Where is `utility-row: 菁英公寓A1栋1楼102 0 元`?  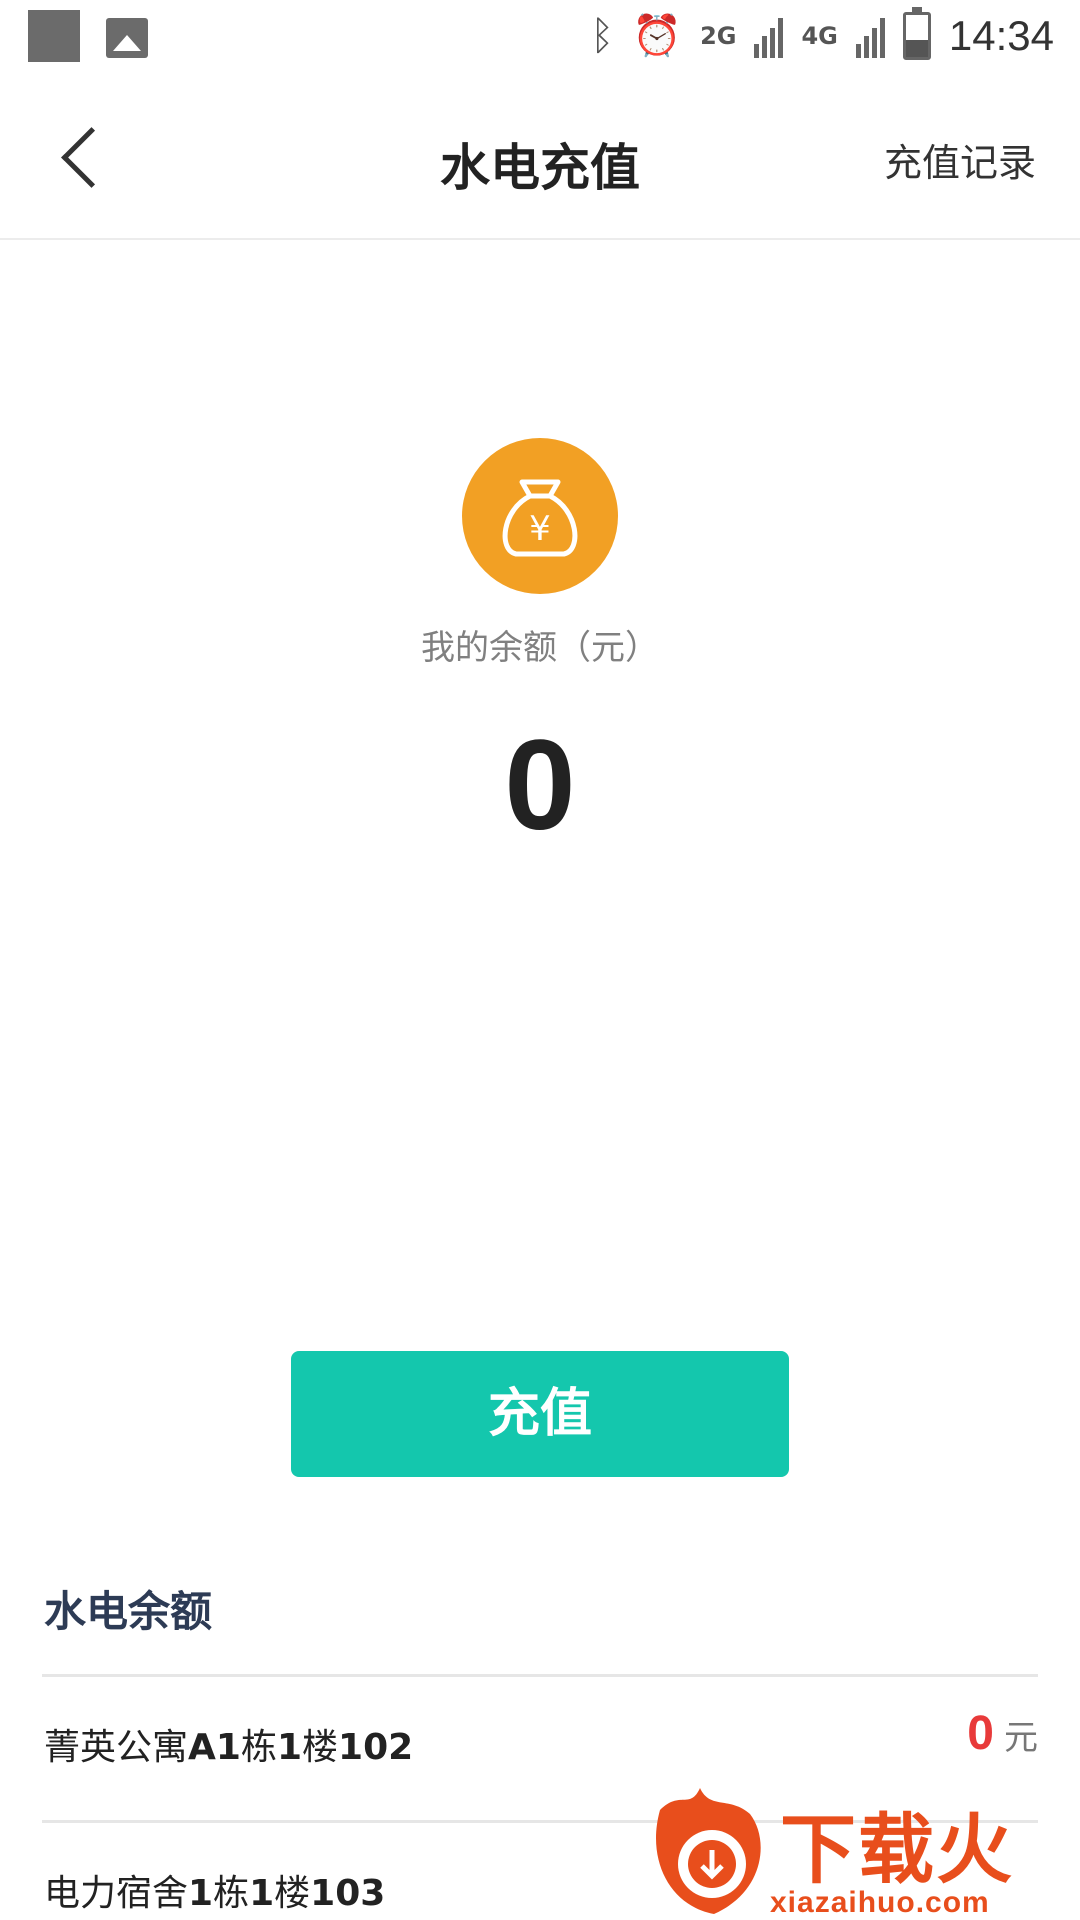 utility-row: 菁英公寓A1栋1楼102 0 元 is located at coordinates (541, 1746).